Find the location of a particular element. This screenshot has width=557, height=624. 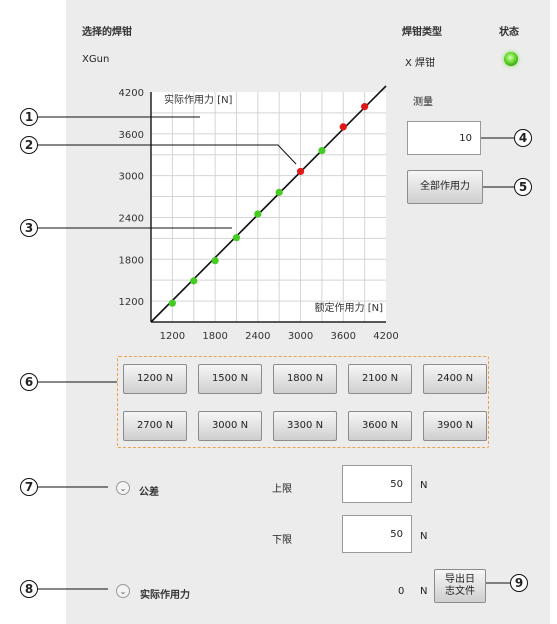

callout-8: 8 is located at coordinates (29, 589).